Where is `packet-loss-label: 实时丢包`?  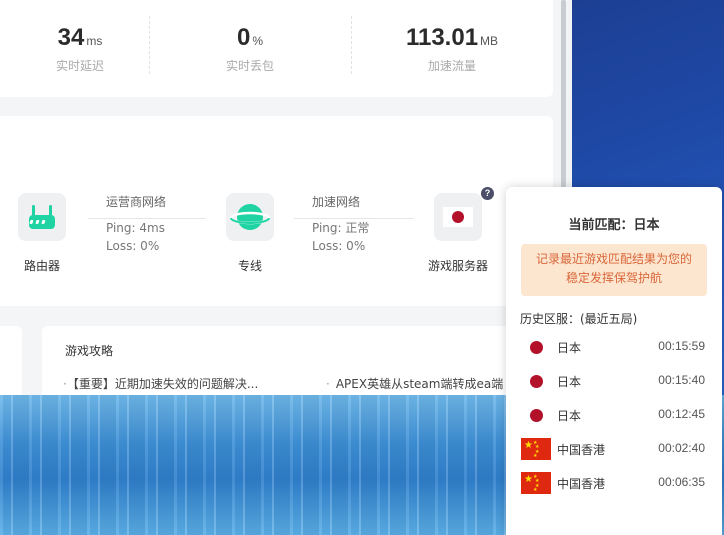
packet-loss-label: 实时丢包 is located at coordinates (249, 66).